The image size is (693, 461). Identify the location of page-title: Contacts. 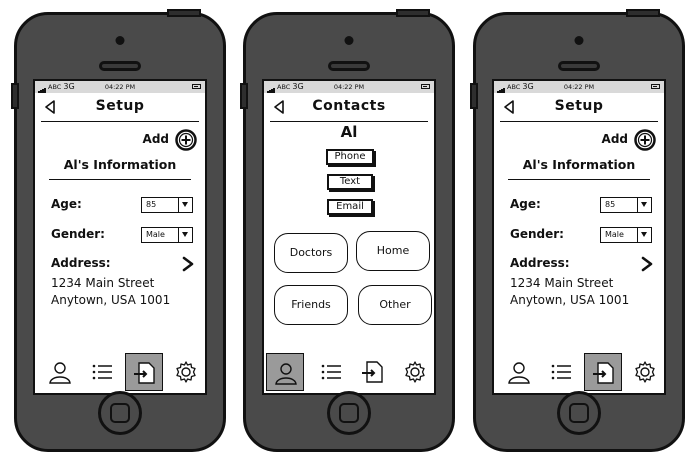
(349, 106).